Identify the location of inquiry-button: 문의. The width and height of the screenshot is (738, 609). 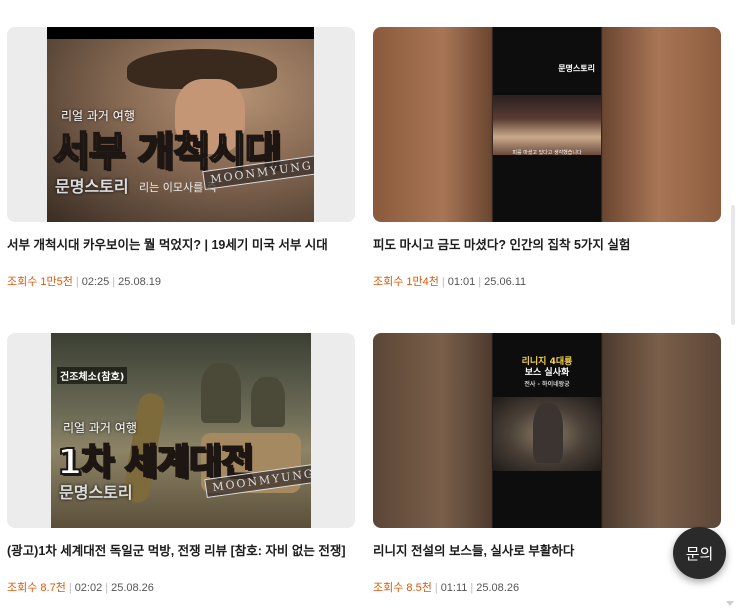
(699, 553).